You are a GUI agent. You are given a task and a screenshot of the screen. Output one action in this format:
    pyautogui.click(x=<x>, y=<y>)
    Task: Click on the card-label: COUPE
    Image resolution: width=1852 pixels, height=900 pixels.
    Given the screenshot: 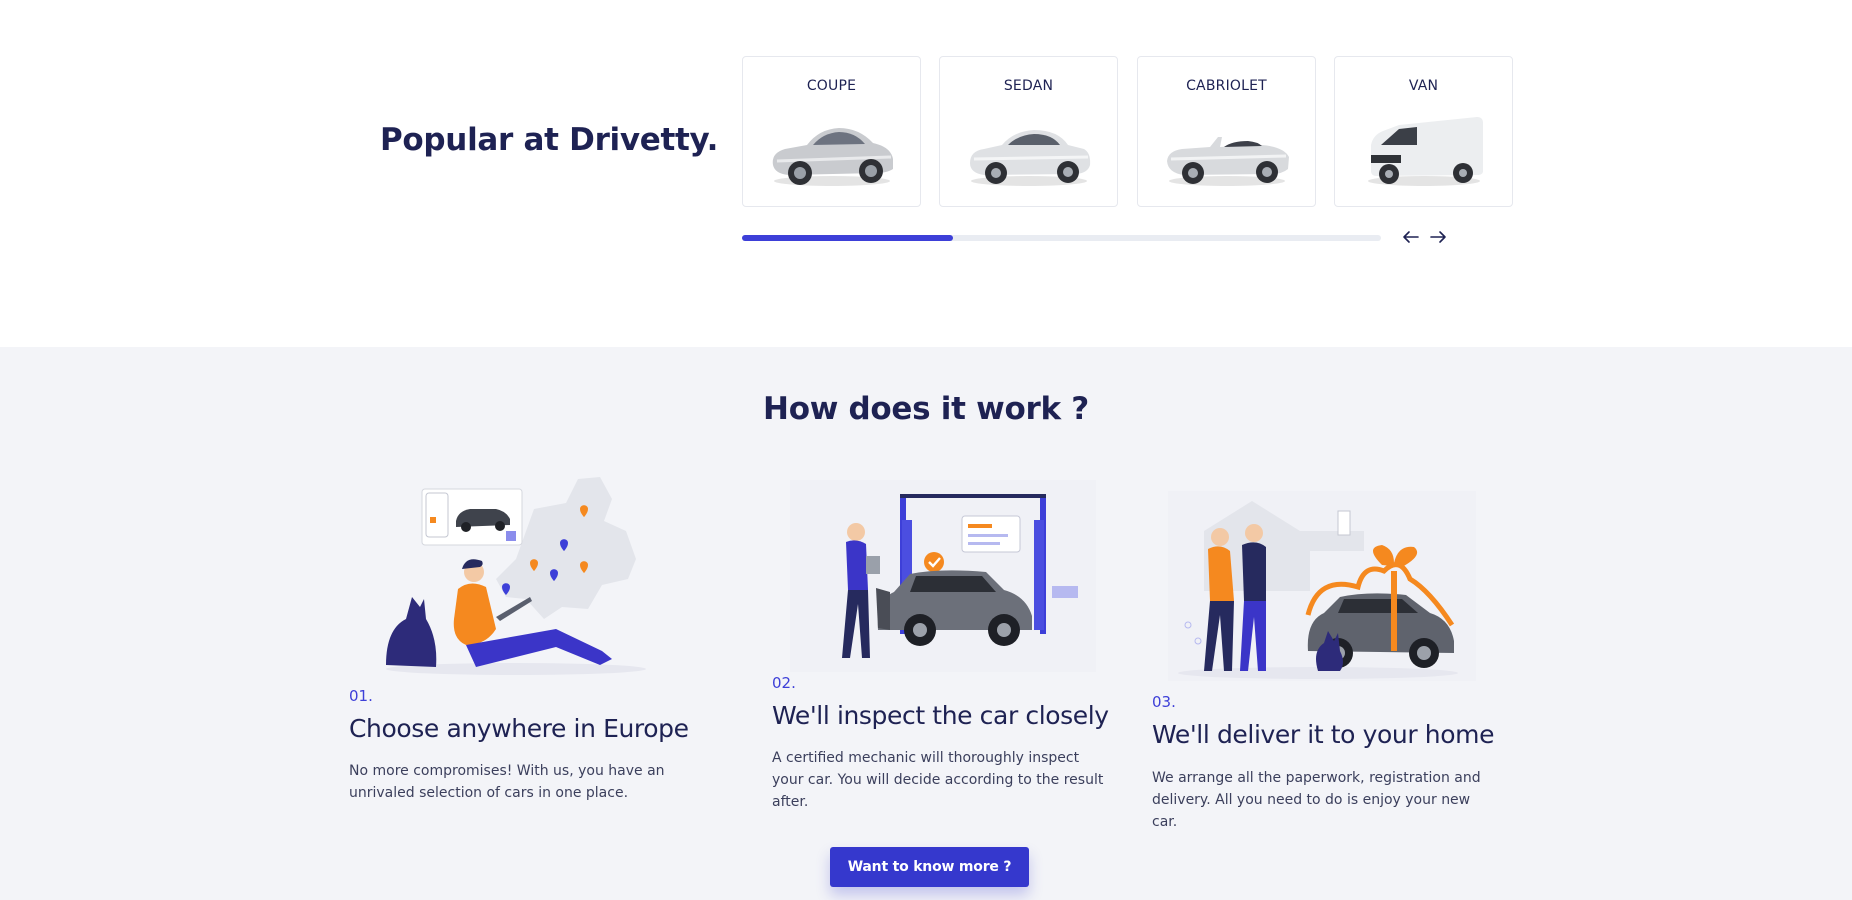 What is the action you would take?
    pyautogui.click(x=831, y=86)
    